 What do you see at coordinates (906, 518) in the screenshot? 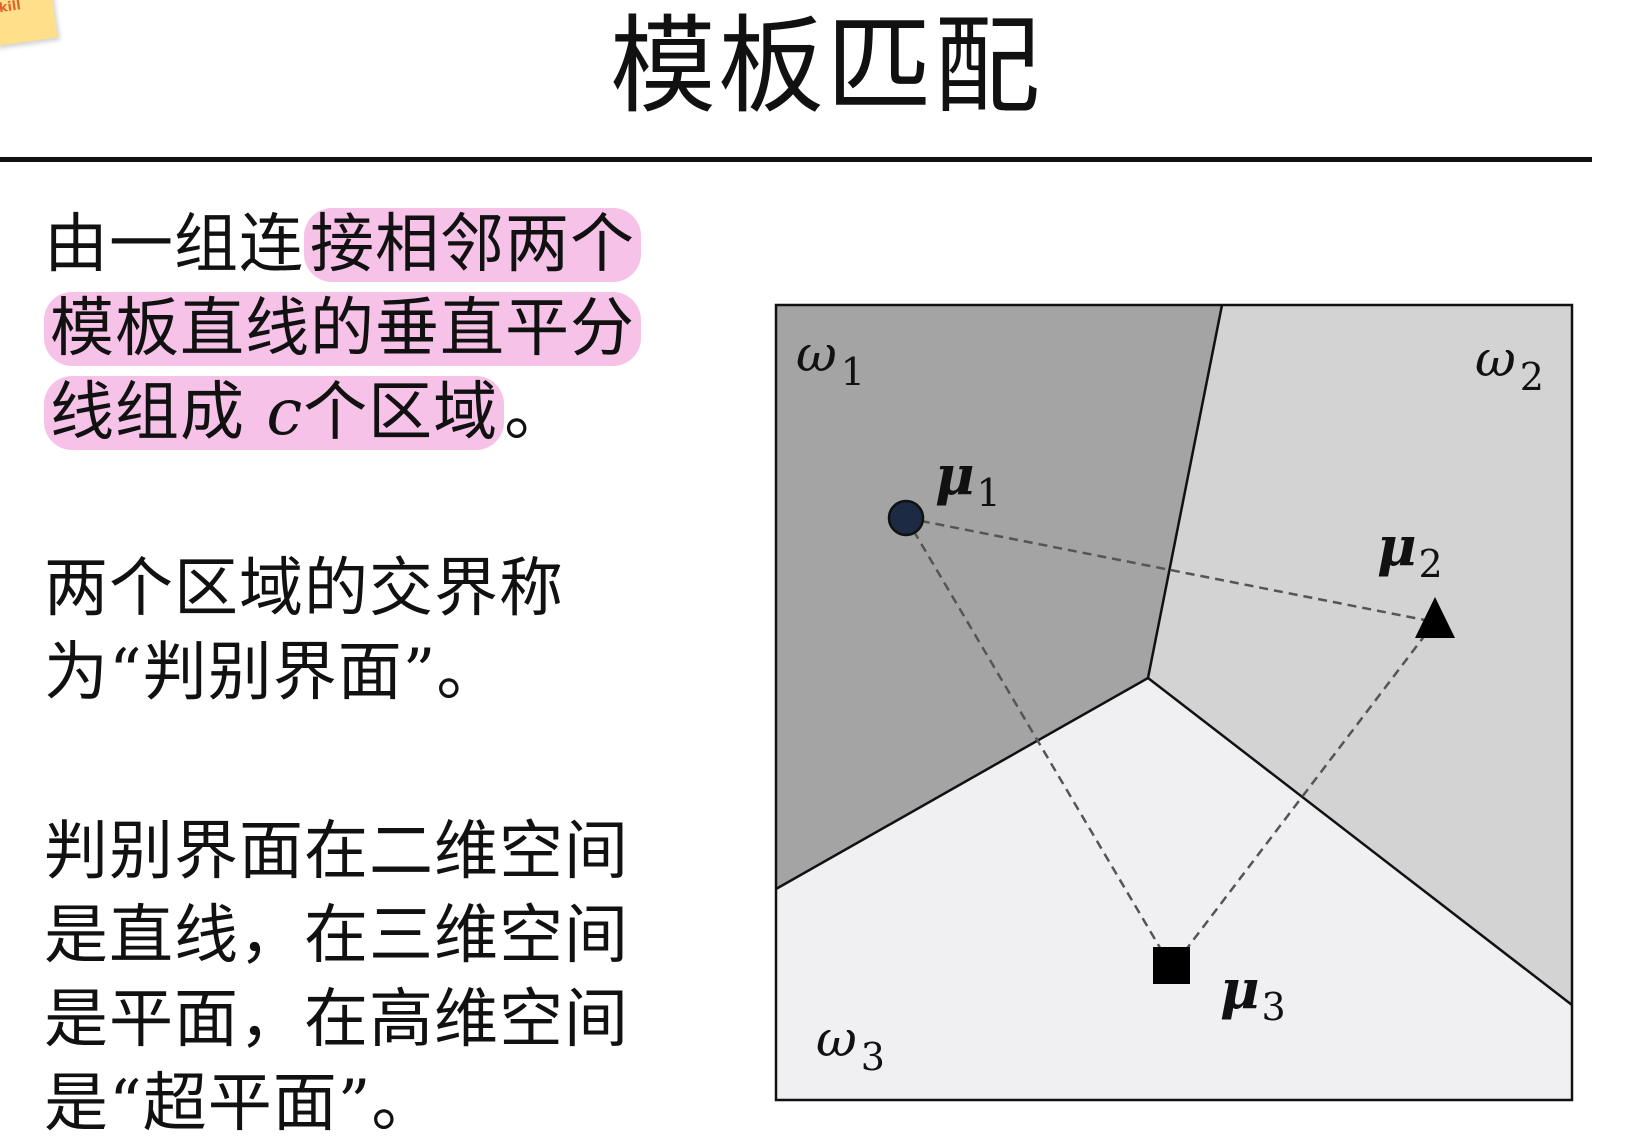
I see `template-mu1-circle` at bounding box center [906, 518].